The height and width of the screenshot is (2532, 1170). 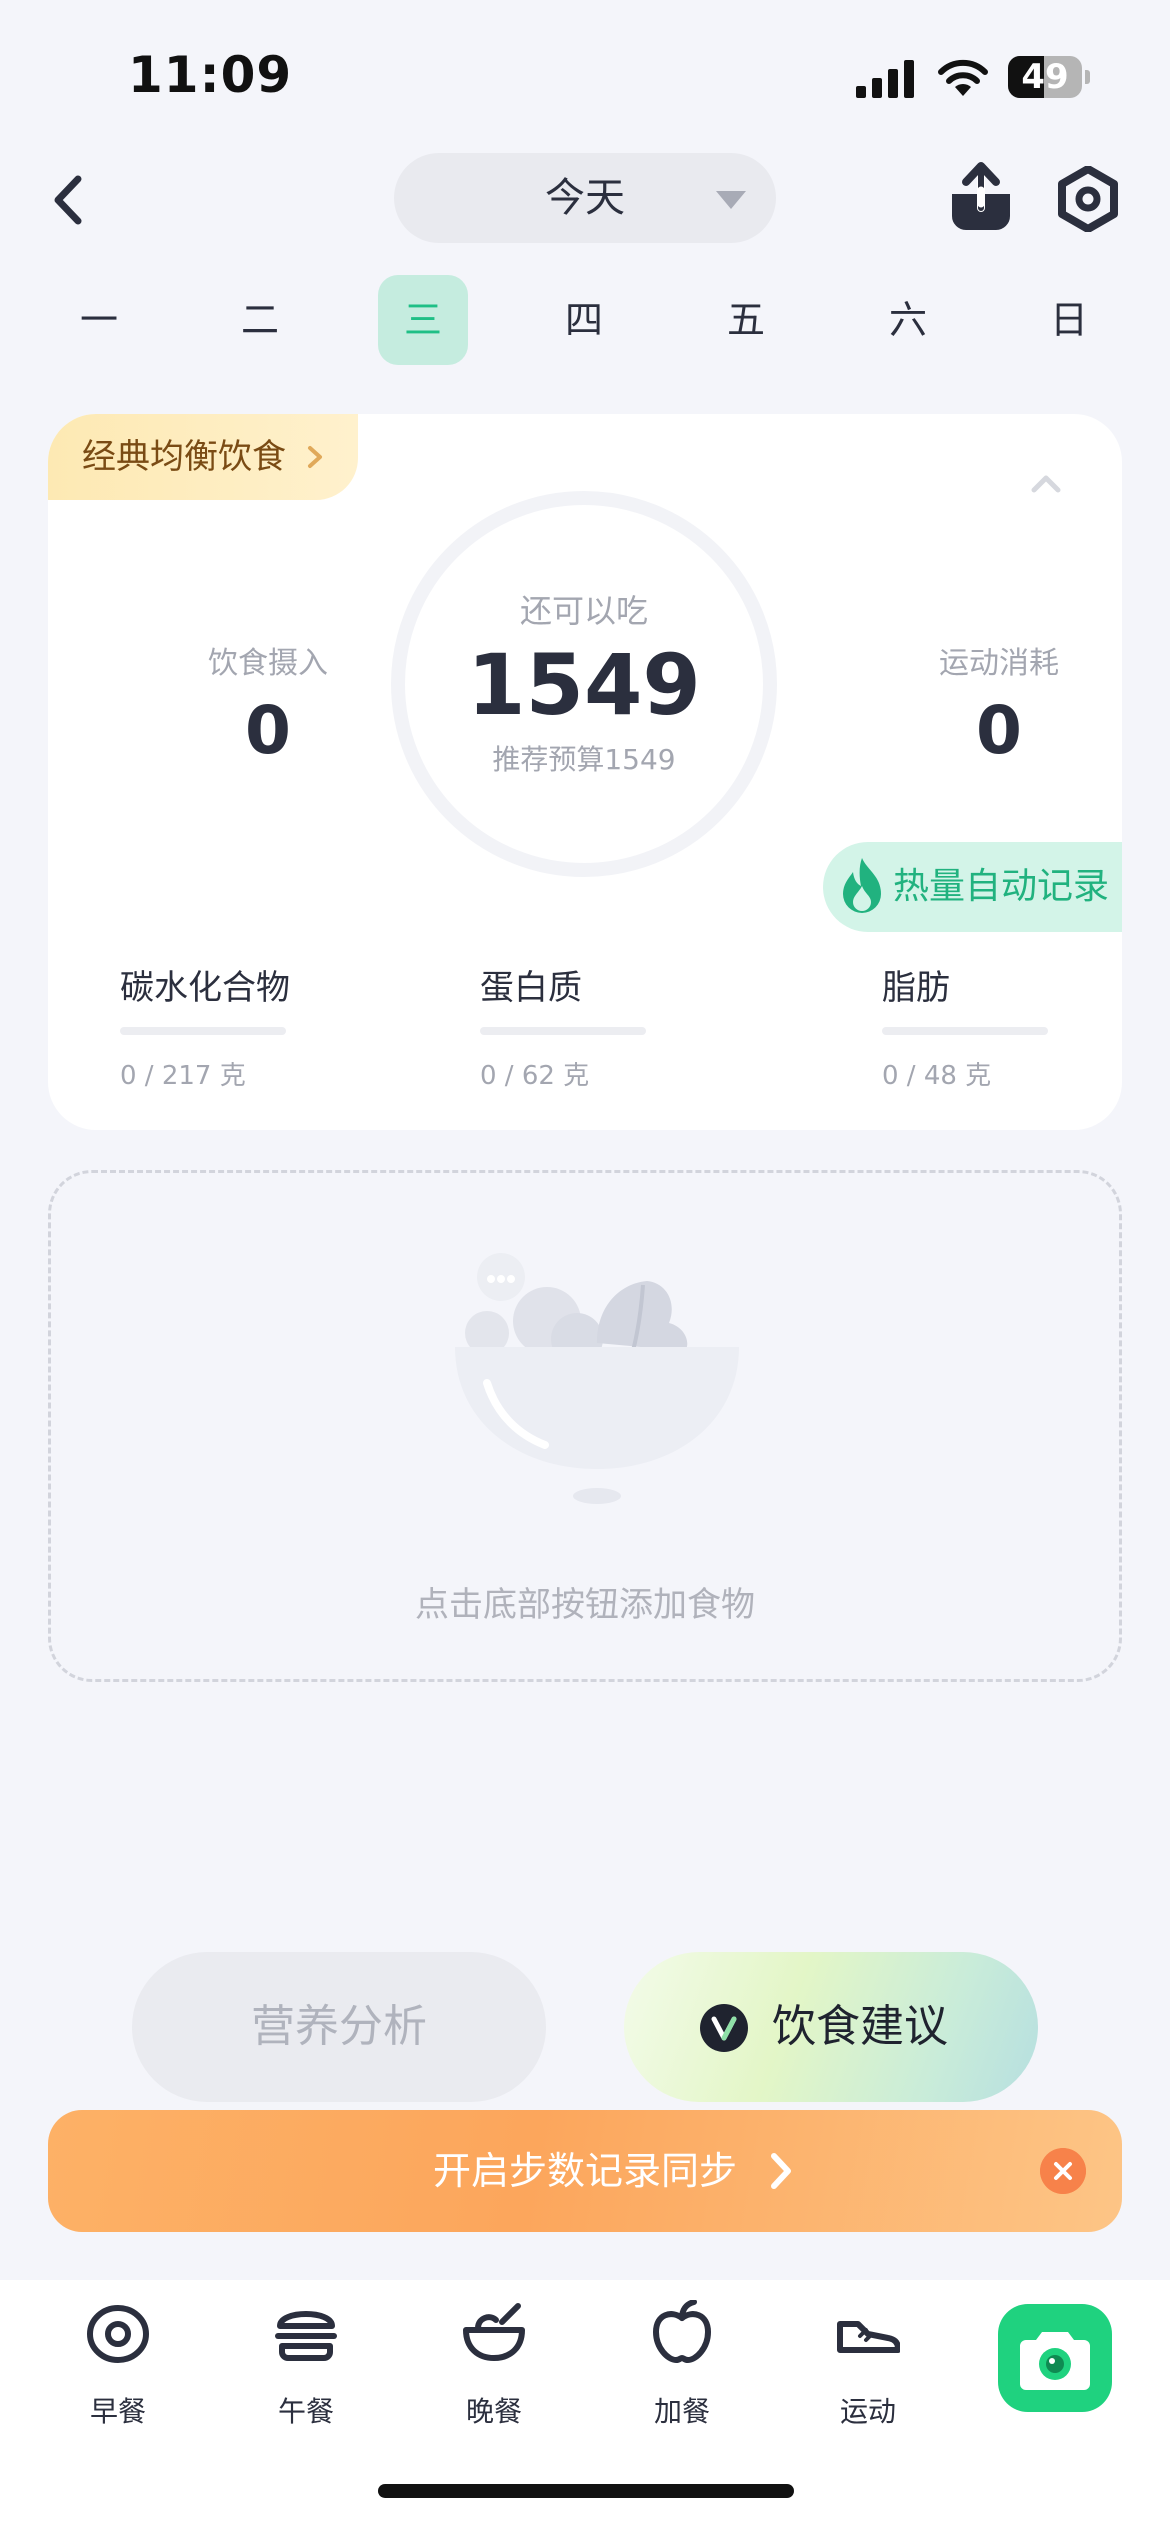 I want to click on status-time: 11:09, so click(x=210, y=75).